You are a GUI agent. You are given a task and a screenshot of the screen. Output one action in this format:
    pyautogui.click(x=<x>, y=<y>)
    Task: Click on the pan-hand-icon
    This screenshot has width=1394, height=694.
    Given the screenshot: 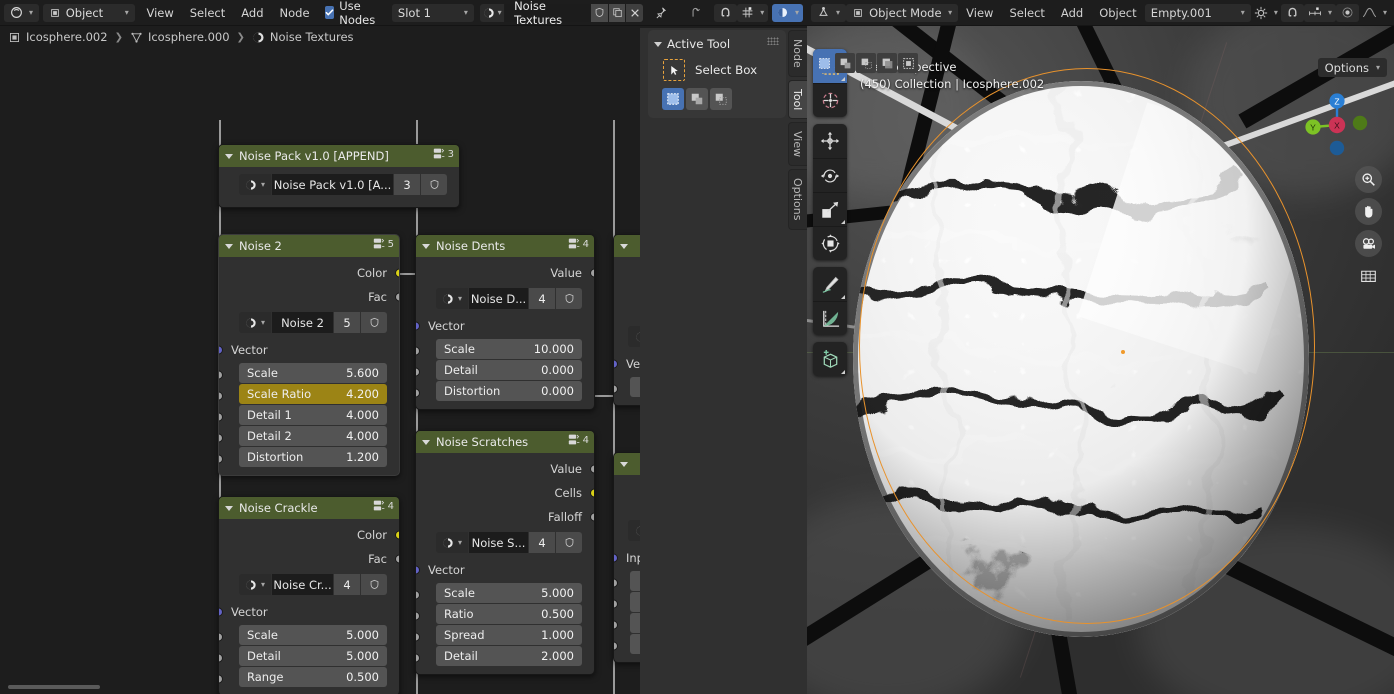 What is the action you would take?
    pyautogui.click(x=1368, y=211)
    